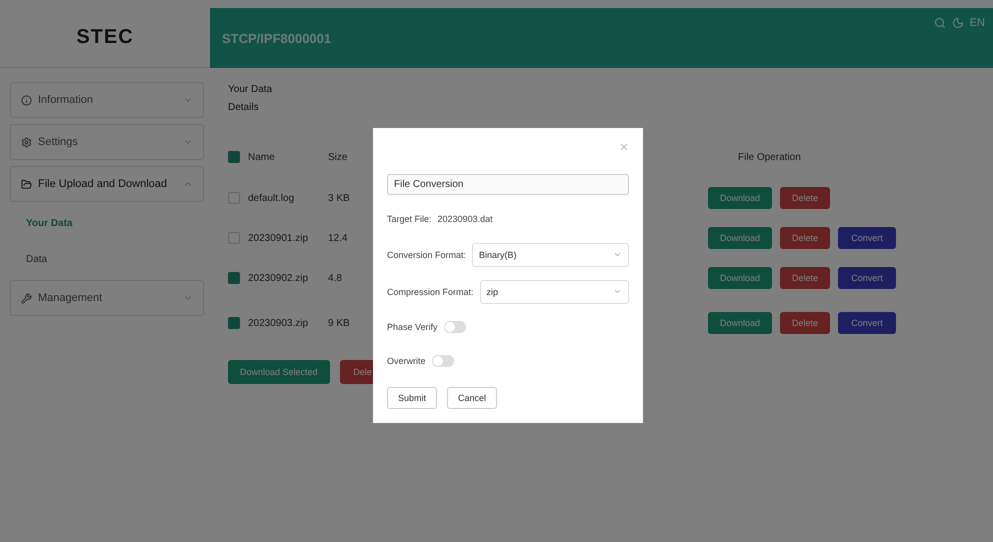 This screenshot has width=993, height=542. Describe the element at coordinates (338, 157) in the screenshot. I see `column-header: Size` at that location.